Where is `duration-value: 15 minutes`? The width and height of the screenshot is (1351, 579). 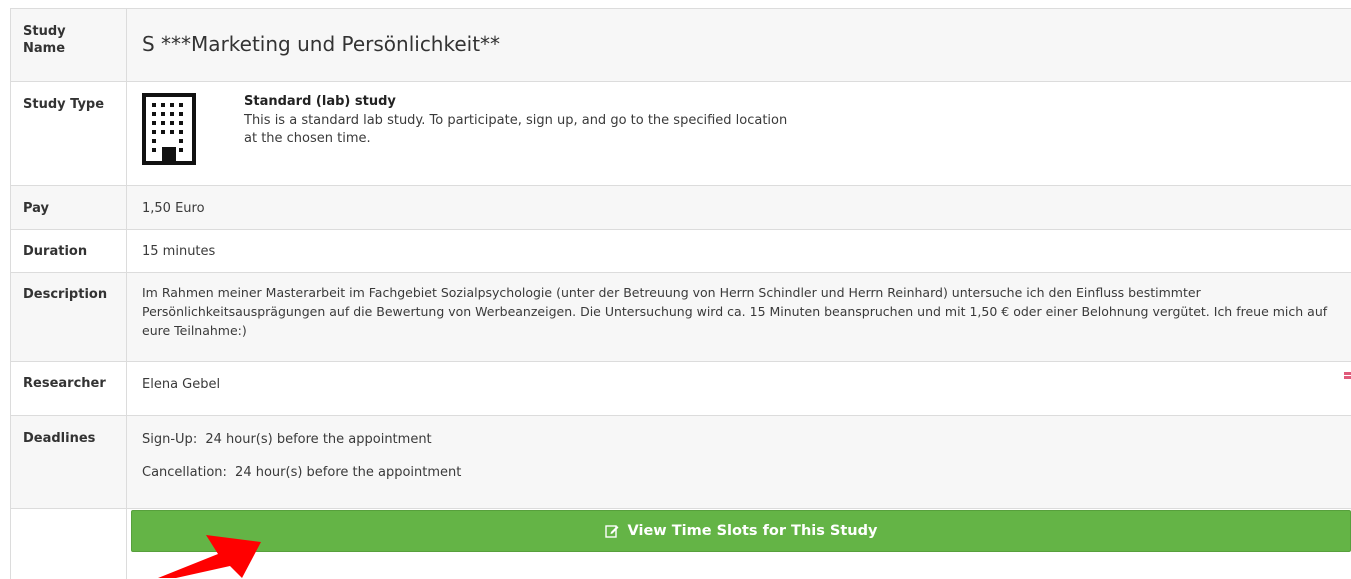 duration-value: 15 minutes is located at coordinates (179, 251).